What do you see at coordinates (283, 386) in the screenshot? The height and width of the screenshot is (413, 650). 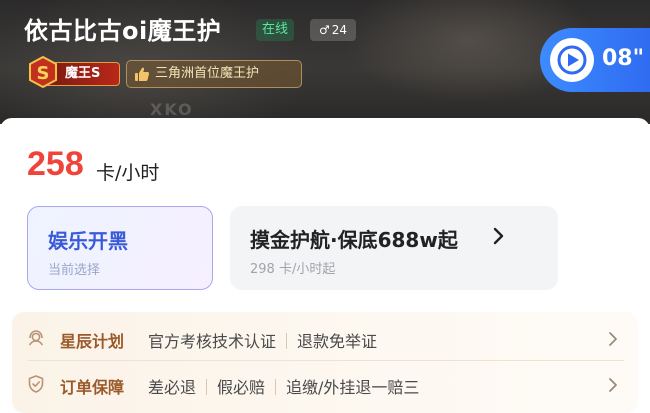 I see `guarantee-items: 差必退 假必赔 追缴/外挂退一赔三` at bounding box center [283, 386].